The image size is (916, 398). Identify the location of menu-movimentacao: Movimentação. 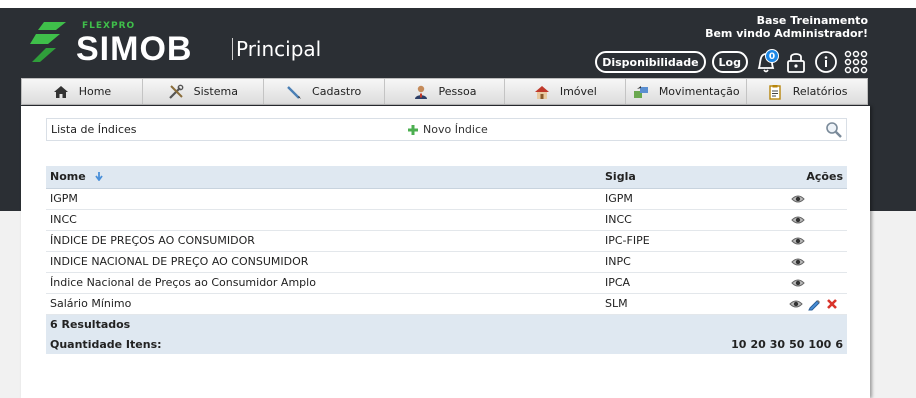
(687, 91).